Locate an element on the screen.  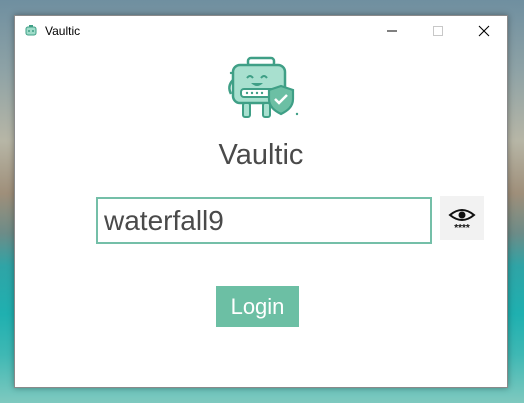
eye-icon: **** is located at coordinates (462, 221).